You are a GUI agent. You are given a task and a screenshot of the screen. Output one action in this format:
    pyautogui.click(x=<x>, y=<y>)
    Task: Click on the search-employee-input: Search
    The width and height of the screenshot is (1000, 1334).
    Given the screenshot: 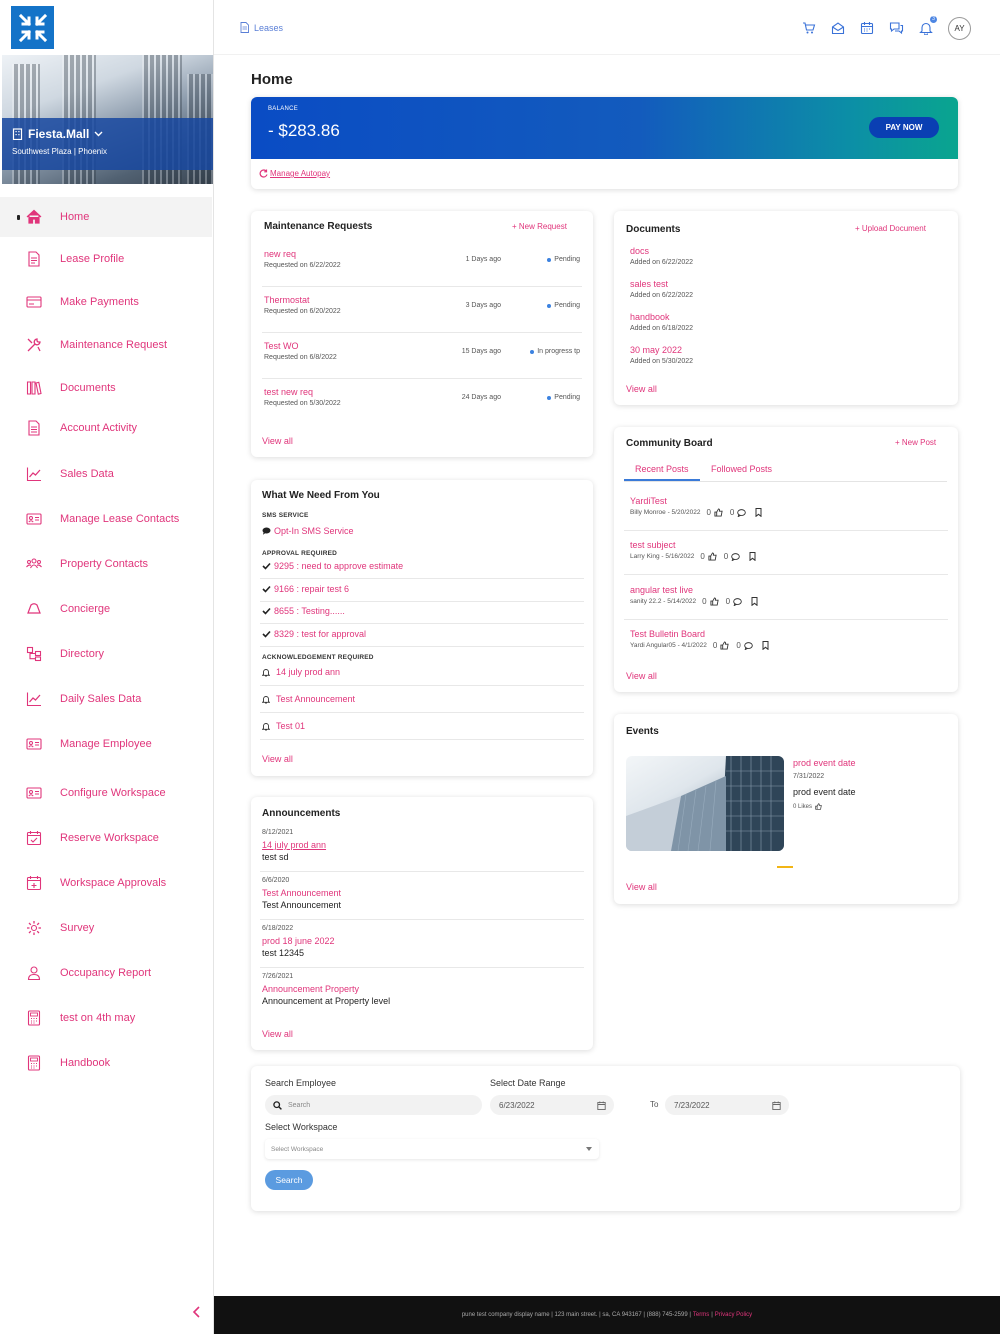 What is the action you would take?
    pyautogui.click(x=373, y=1105)
    